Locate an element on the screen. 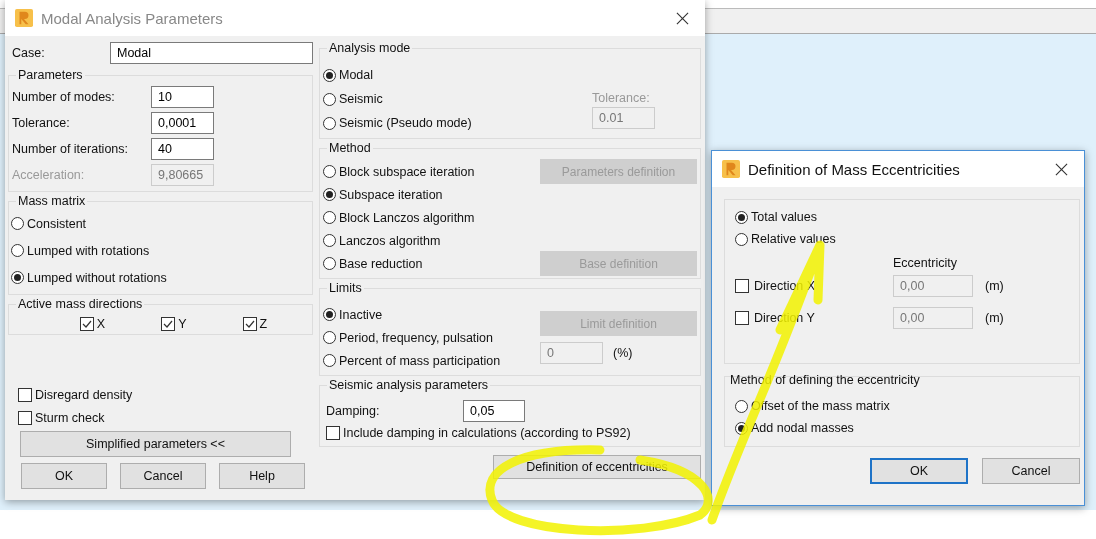  field-label: Damping: is located at coordinates (353, 411).